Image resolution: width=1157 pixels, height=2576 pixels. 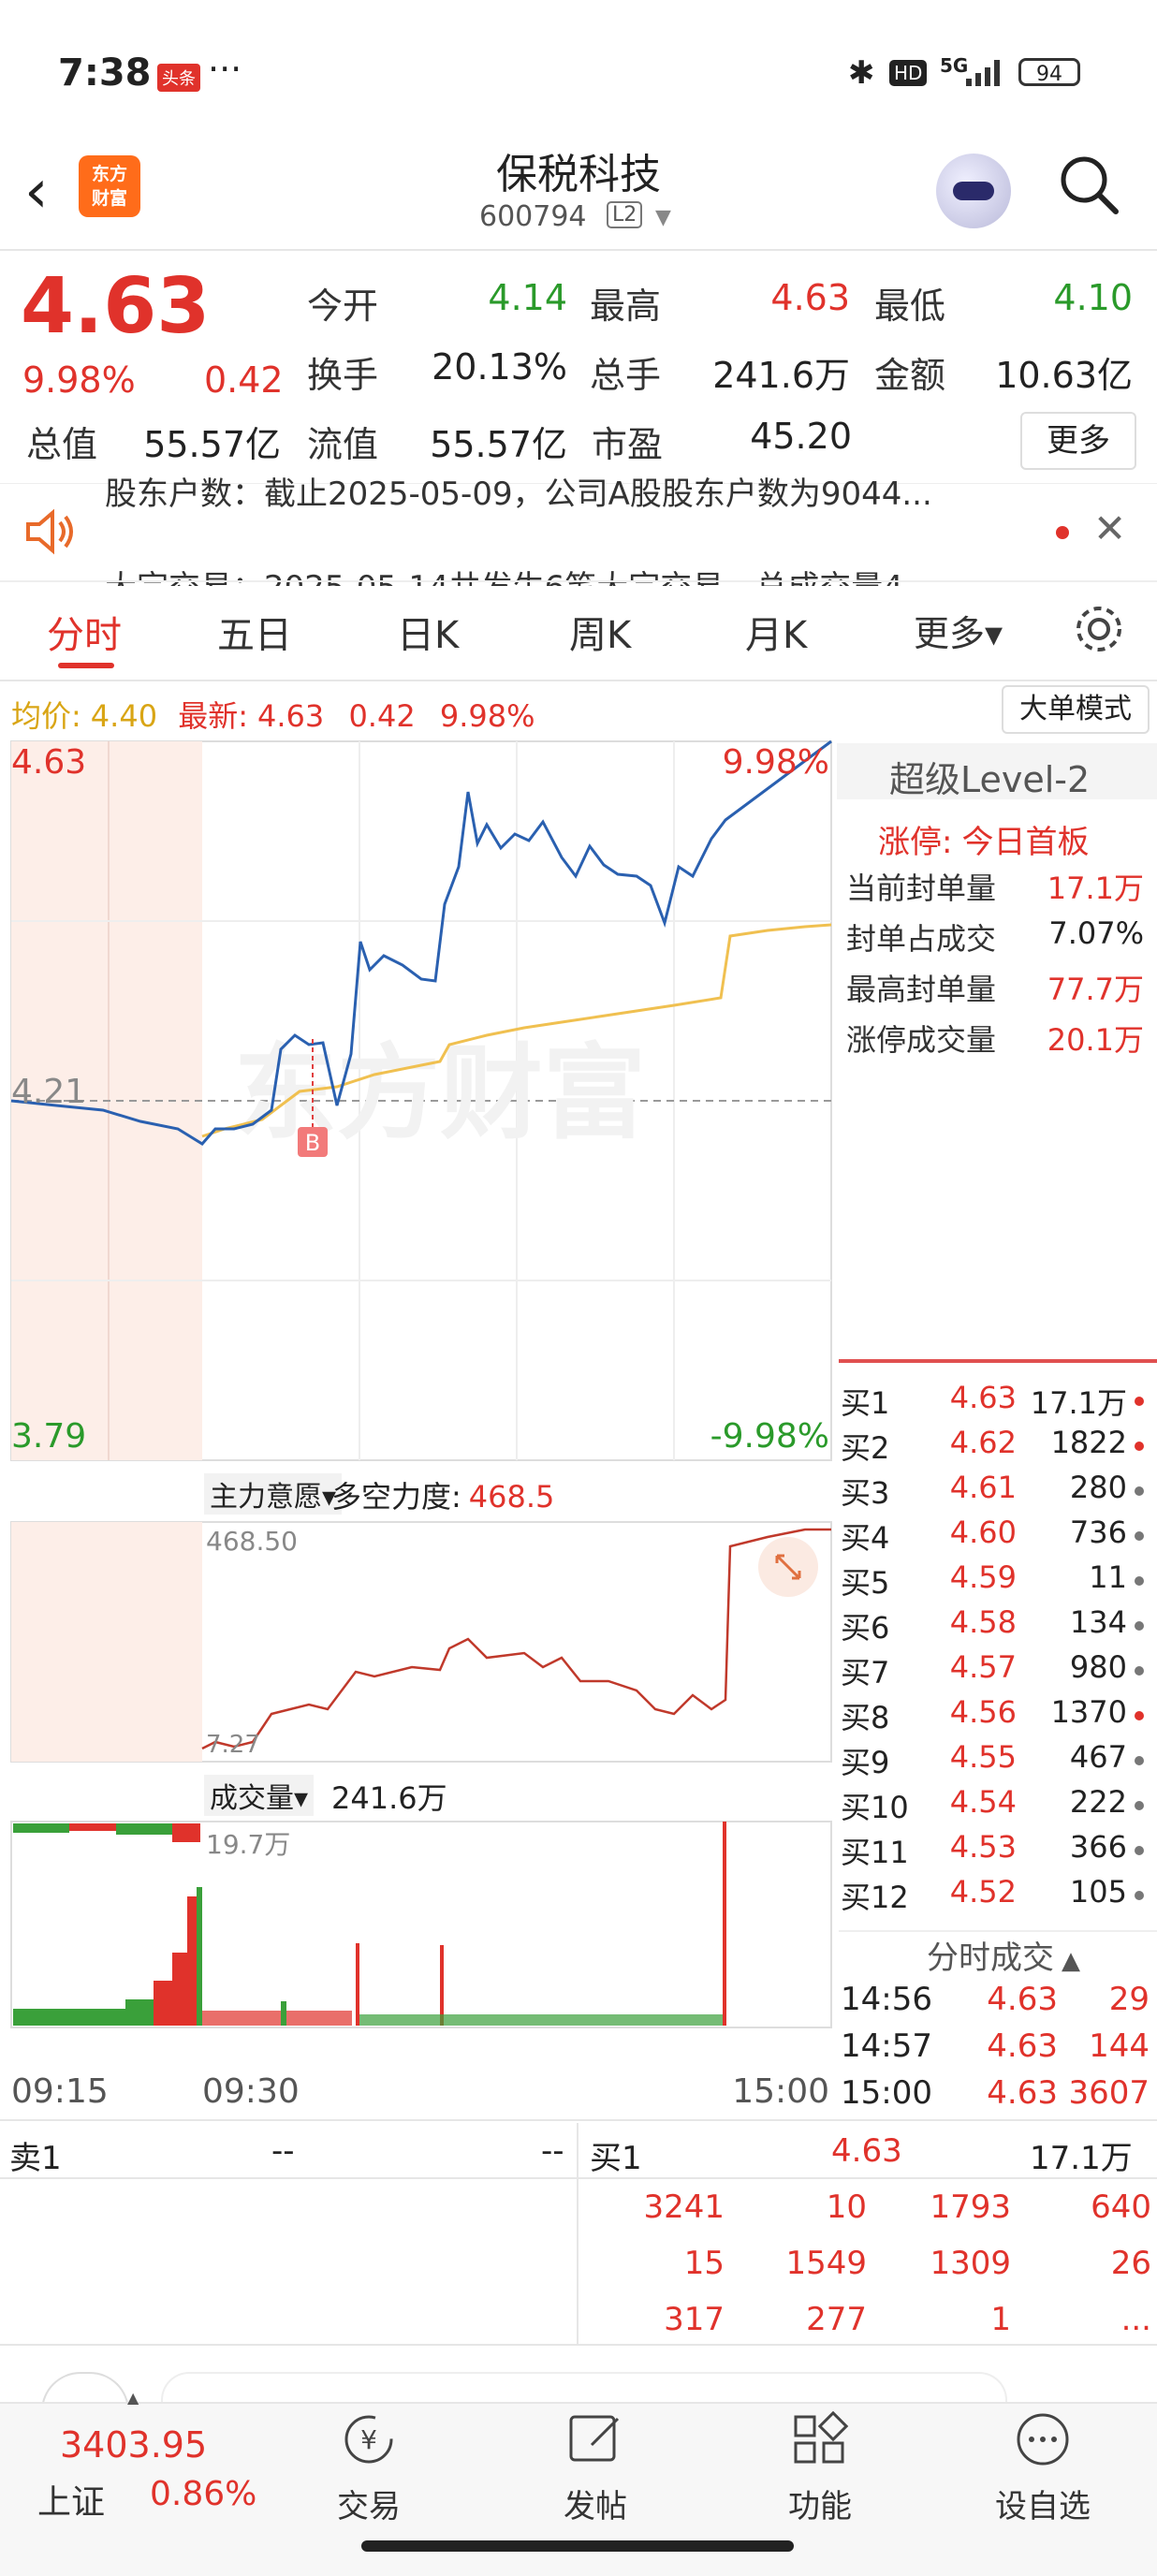 I want to click on panel3-selector: 成交量▾, so click(x=259, y=1795).